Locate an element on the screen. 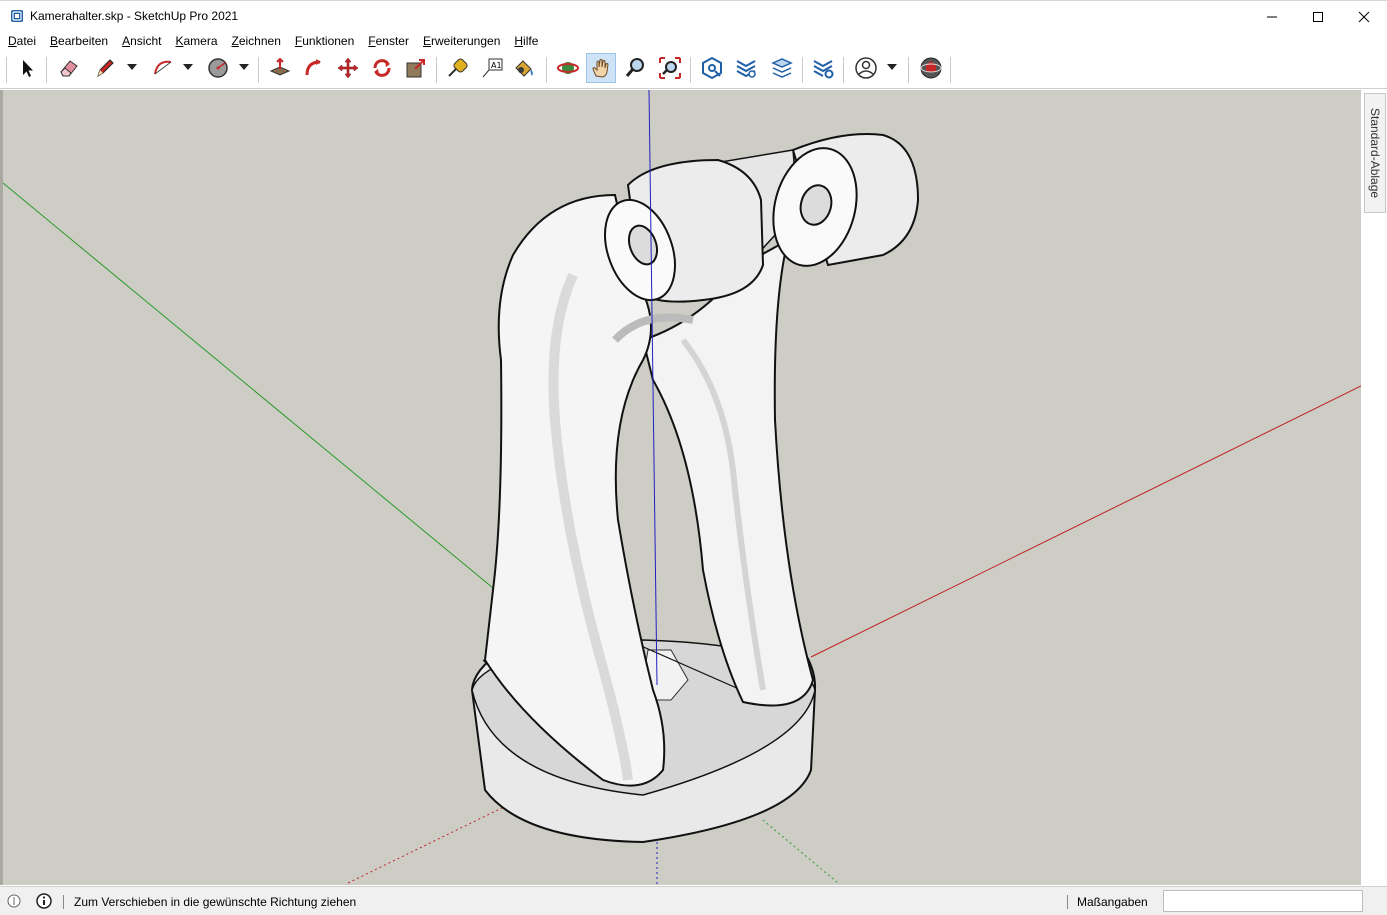 This screenshot has height=915, width=1387. measurements-input is located at coordinates (1263, 901).